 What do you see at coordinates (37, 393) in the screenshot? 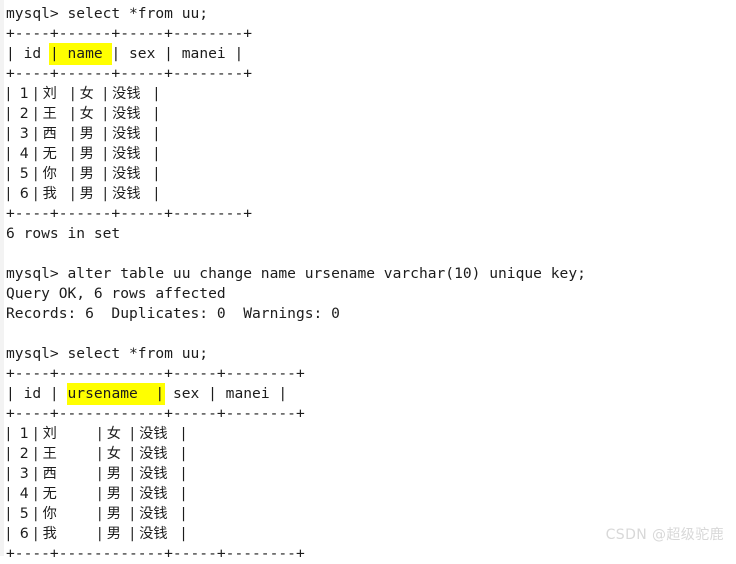
I see `header-prefix: | id |` at bounding box center [37, 393].